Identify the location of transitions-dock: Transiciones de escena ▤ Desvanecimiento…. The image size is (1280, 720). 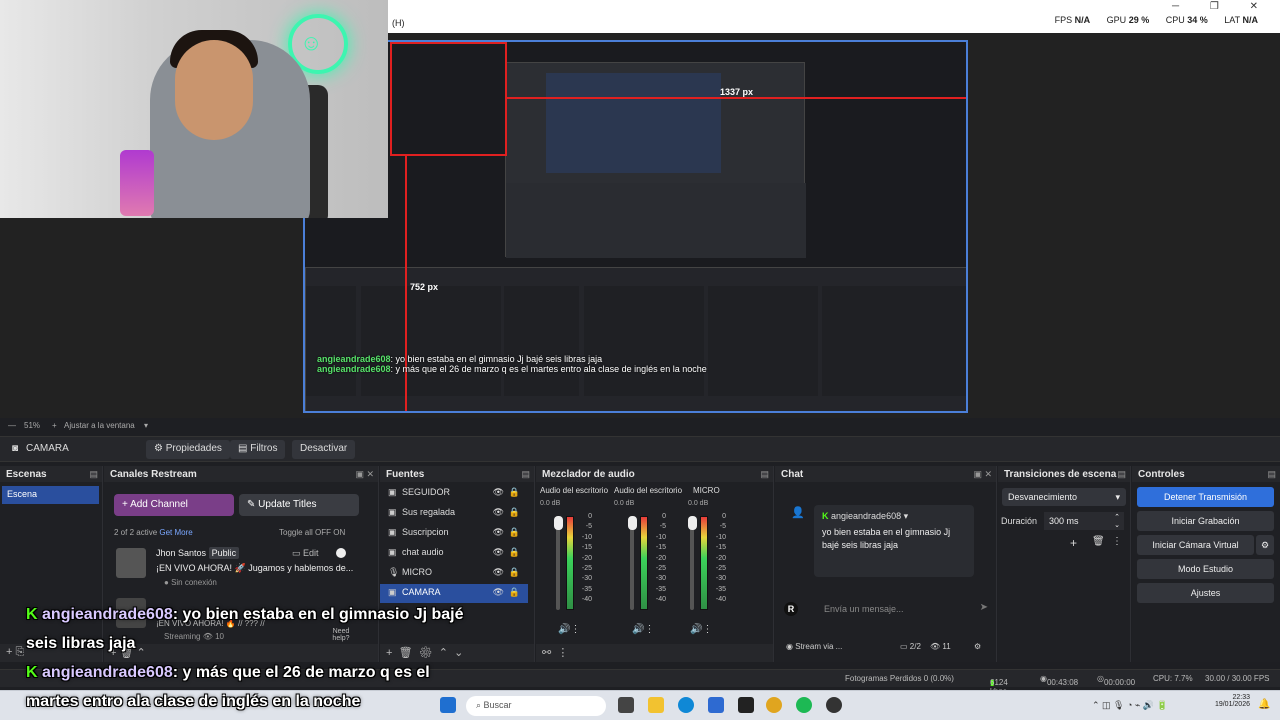
(1064, 564).